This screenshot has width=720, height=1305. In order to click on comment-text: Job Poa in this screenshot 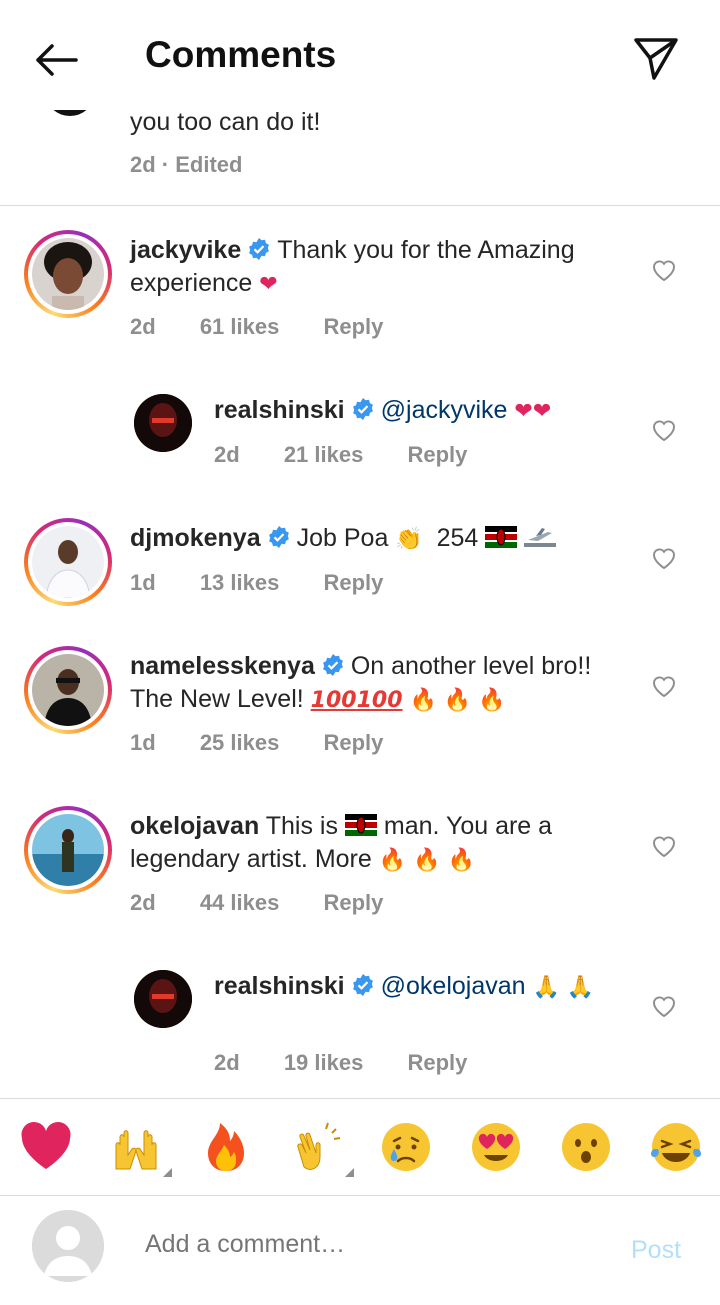, I will do `click(342, 538)`.